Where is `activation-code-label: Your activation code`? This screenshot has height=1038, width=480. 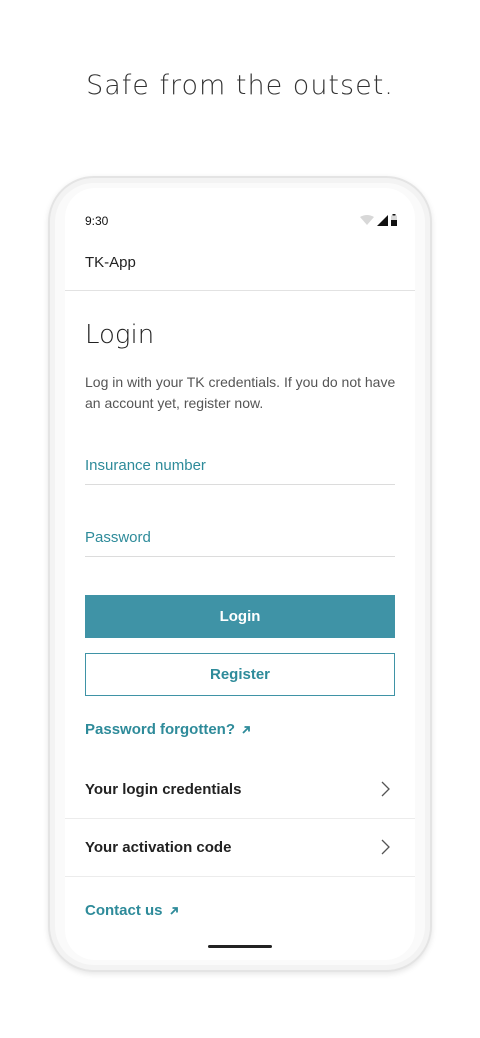
activation-code-label: Your activation code is located at coordinates (158, 847).